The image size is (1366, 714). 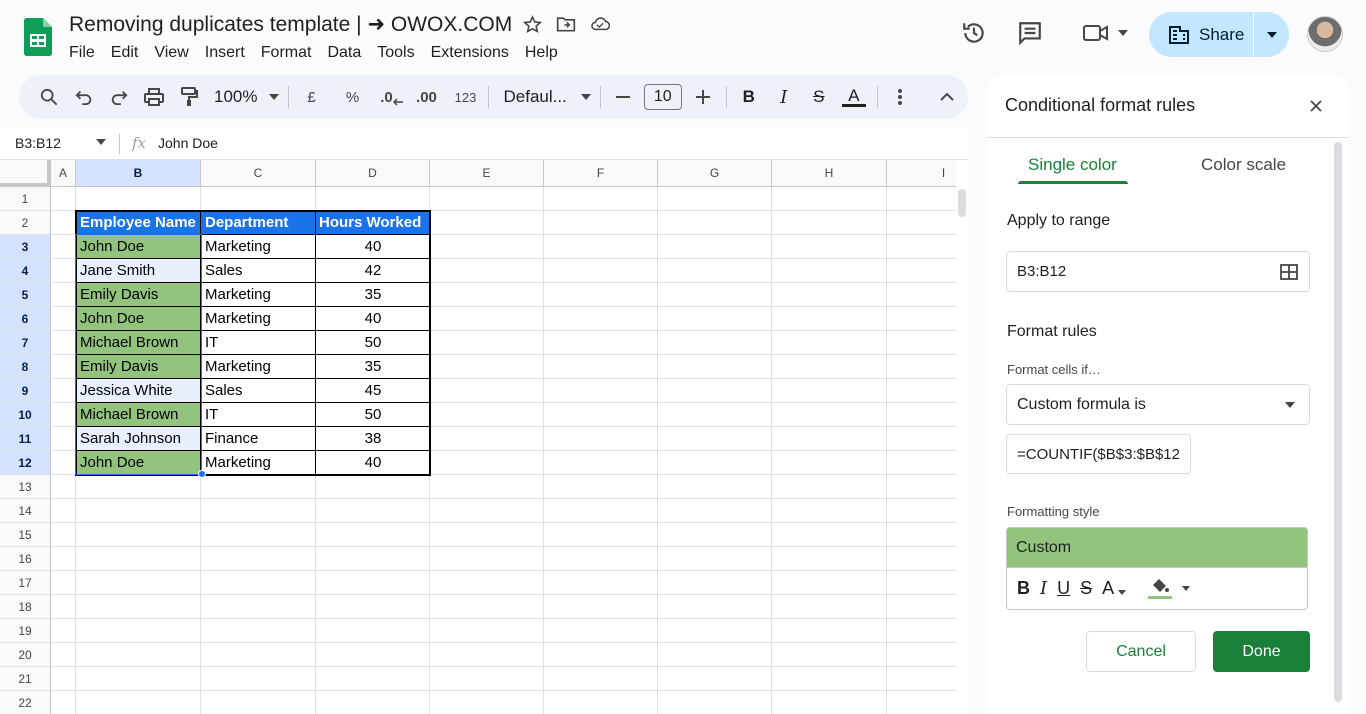 What do you see at coordinates (373, 391) in the screenshot?
I see `table-cell-hours: 45` at bounding box center [373, 391].